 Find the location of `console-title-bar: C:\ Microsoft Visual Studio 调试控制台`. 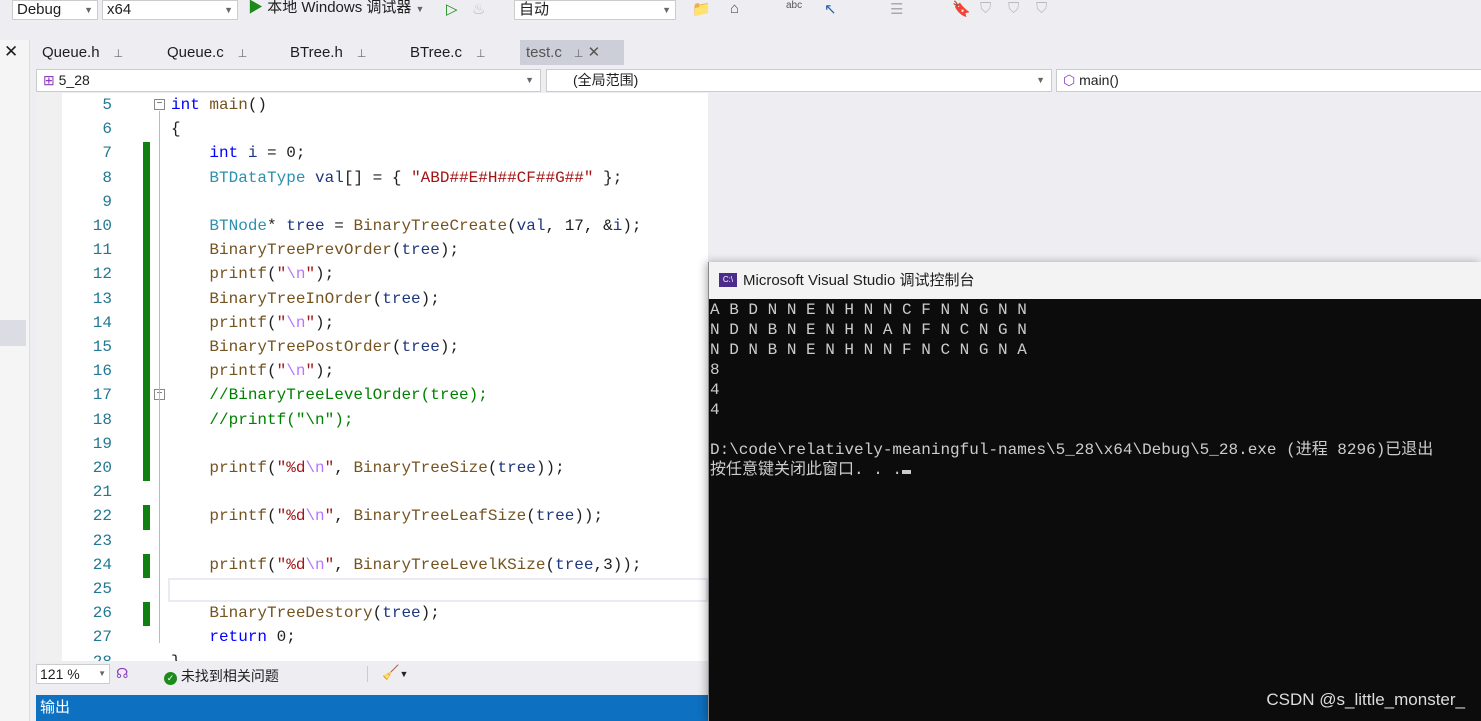

console-title-bar: C:\ Microsoft Visual Studio 调试控制台 is located at coordinates (1095, 280).